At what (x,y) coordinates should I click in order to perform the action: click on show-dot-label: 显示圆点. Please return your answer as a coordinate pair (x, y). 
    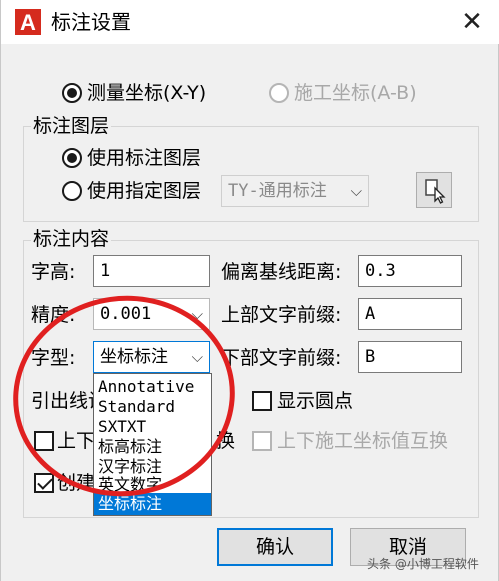
    Looking at the image, I should click on (315, 401).